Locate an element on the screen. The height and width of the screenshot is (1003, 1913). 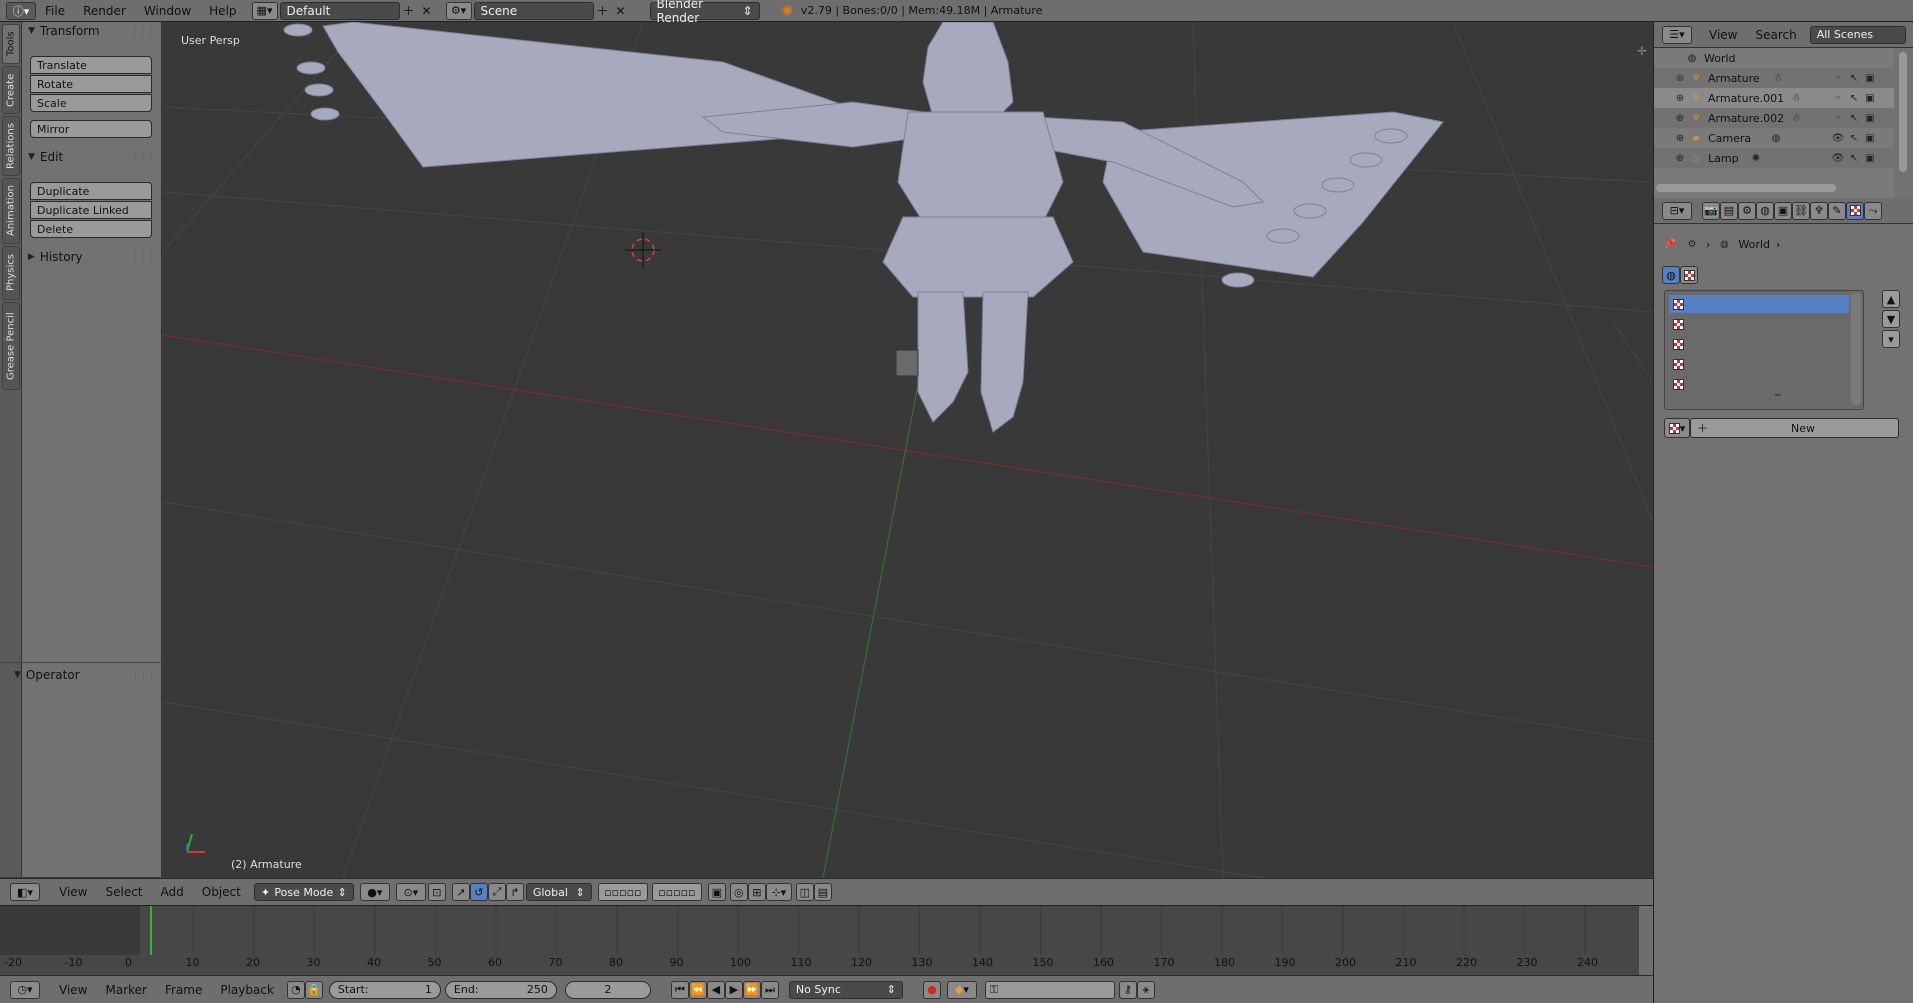
menu-view: View is located at coordinates (73, 892).